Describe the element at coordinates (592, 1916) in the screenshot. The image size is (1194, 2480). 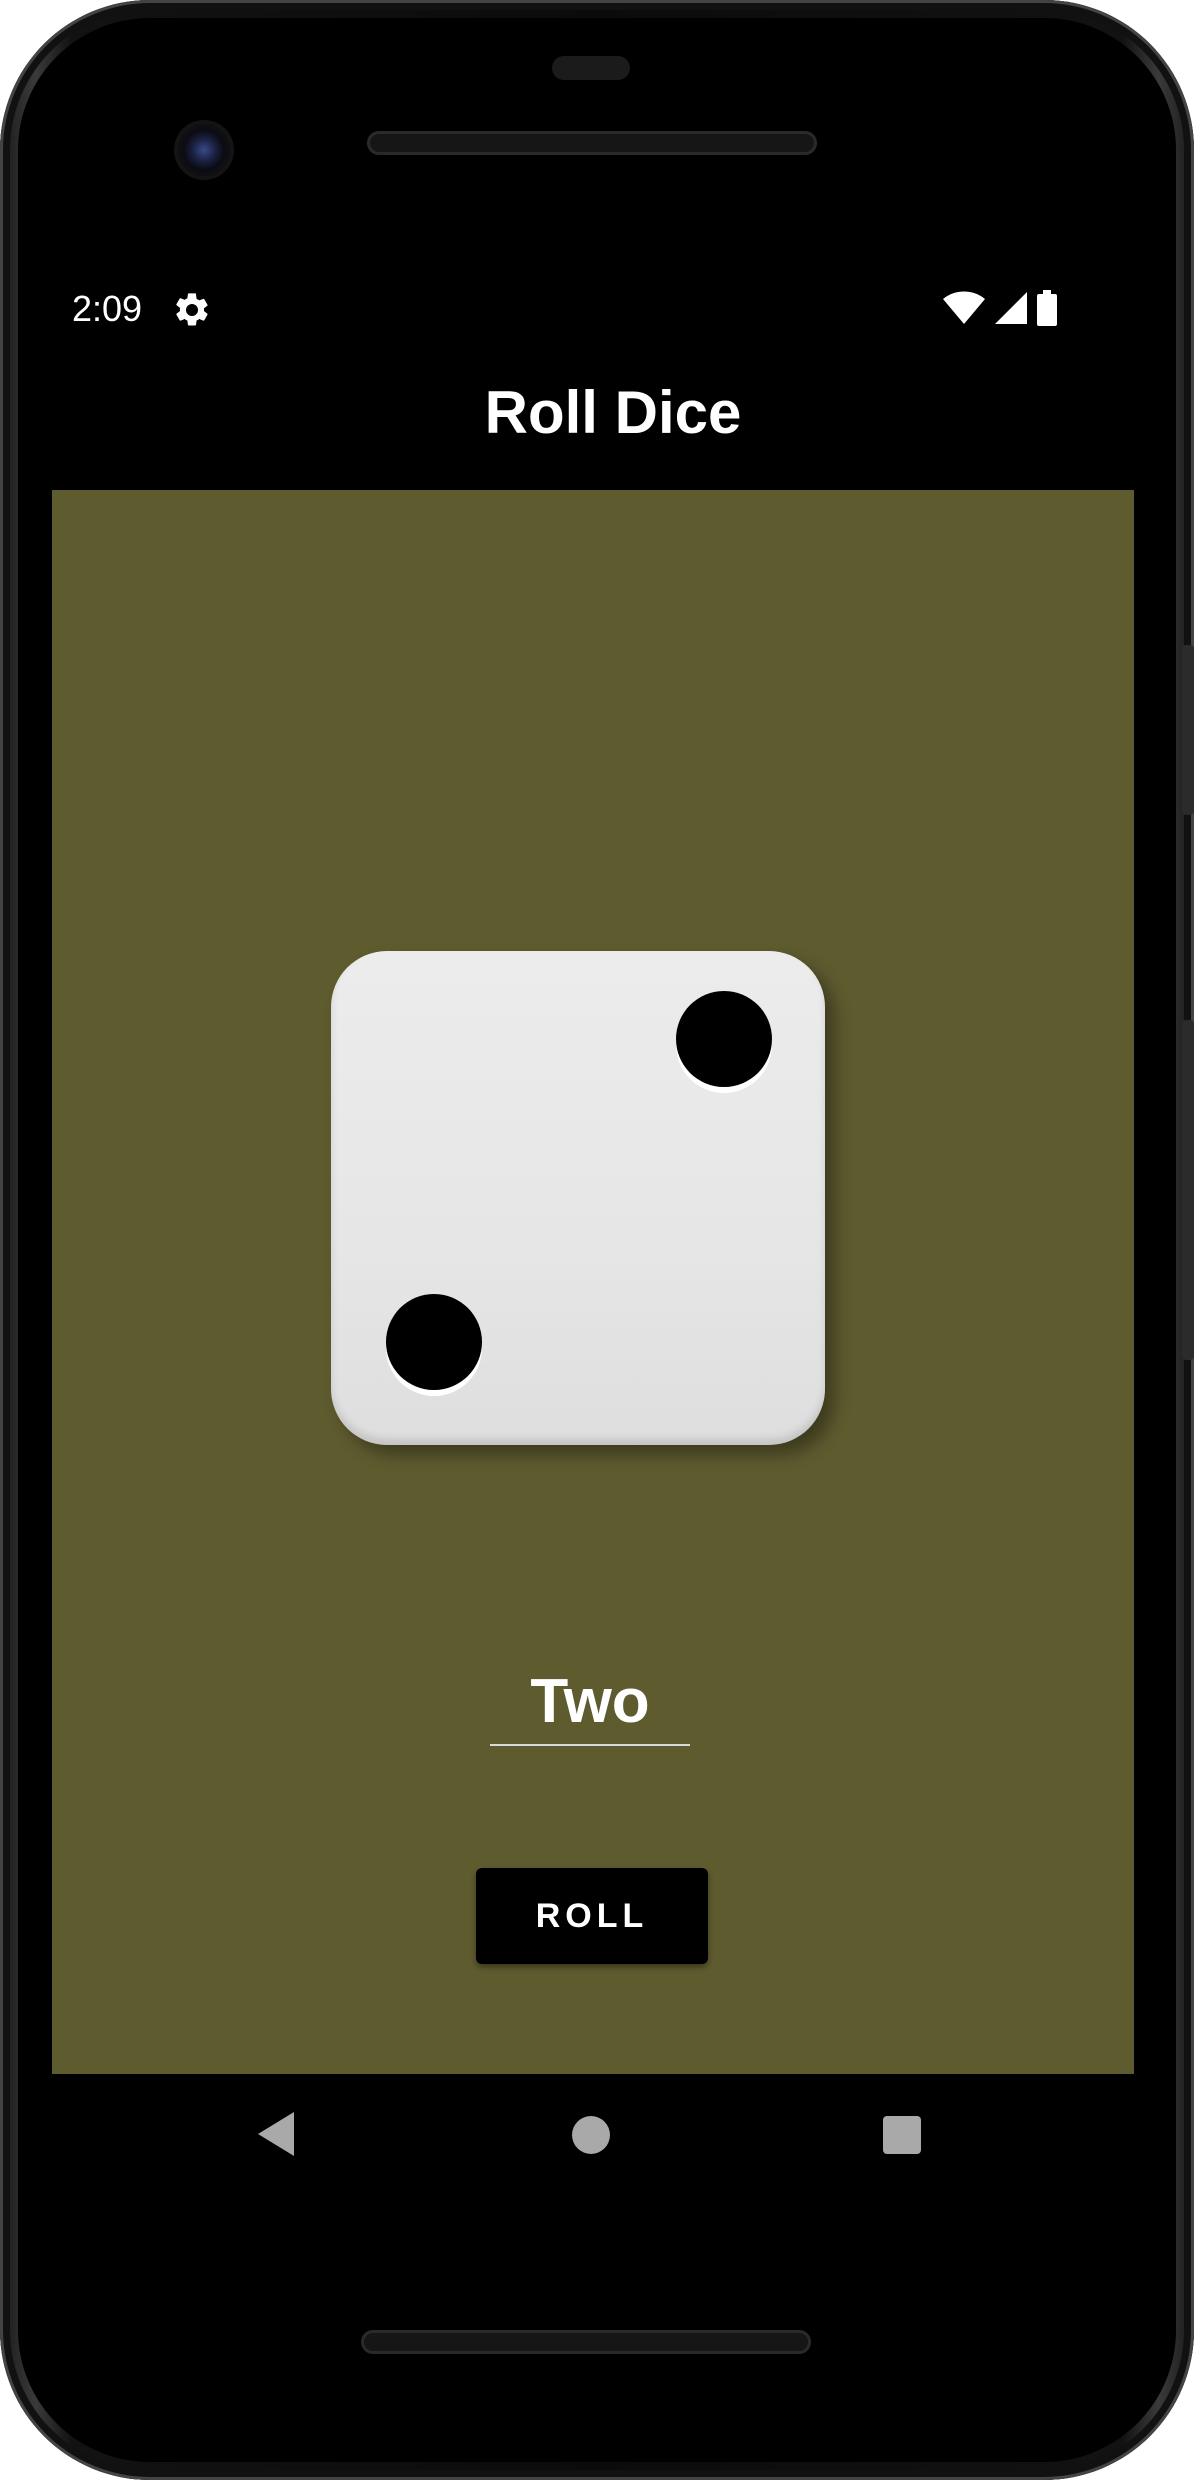
I see `roll-button: ROLL` at that location.